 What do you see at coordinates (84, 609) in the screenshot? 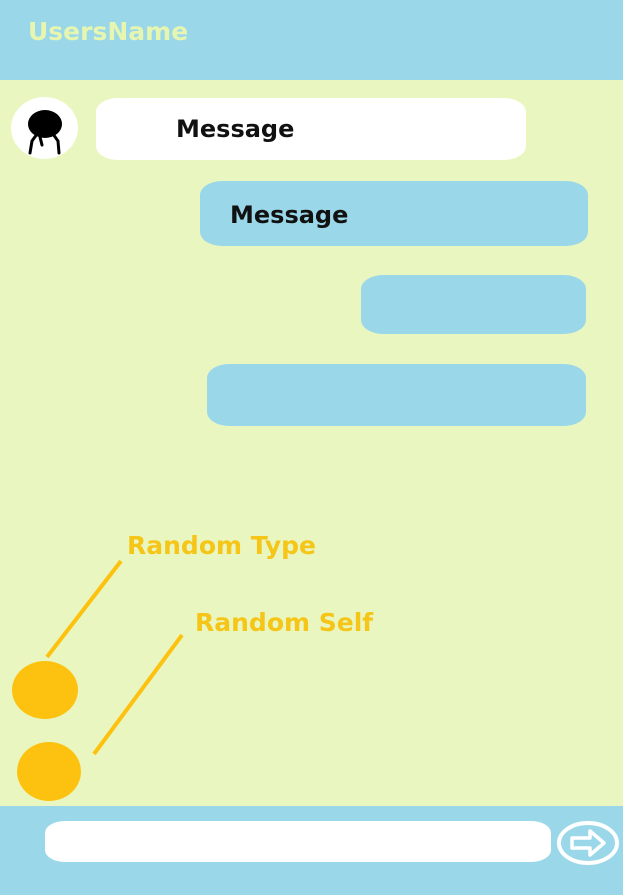
I see `random-type-leader-line` at bounding box center [84, 609].